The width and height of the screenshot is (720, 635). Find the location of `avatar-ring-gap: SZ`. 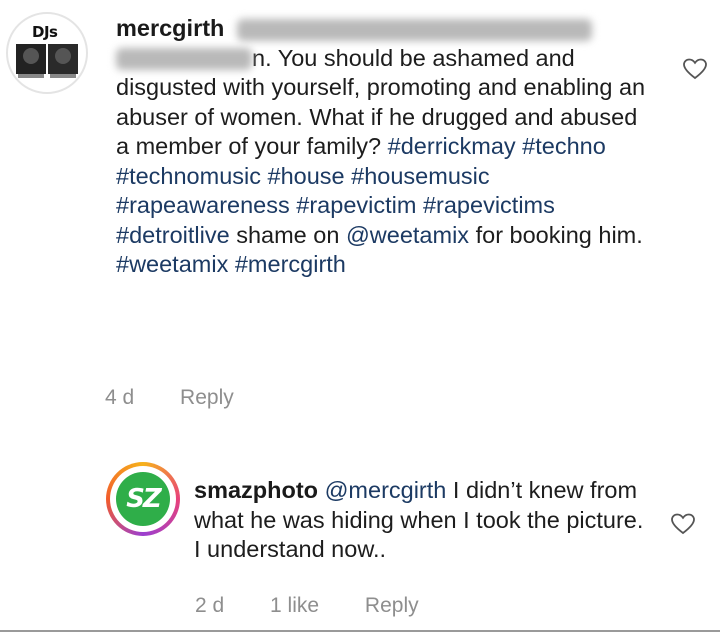

avatar-ring-gap: SZ is located at coordinates (143, 499).